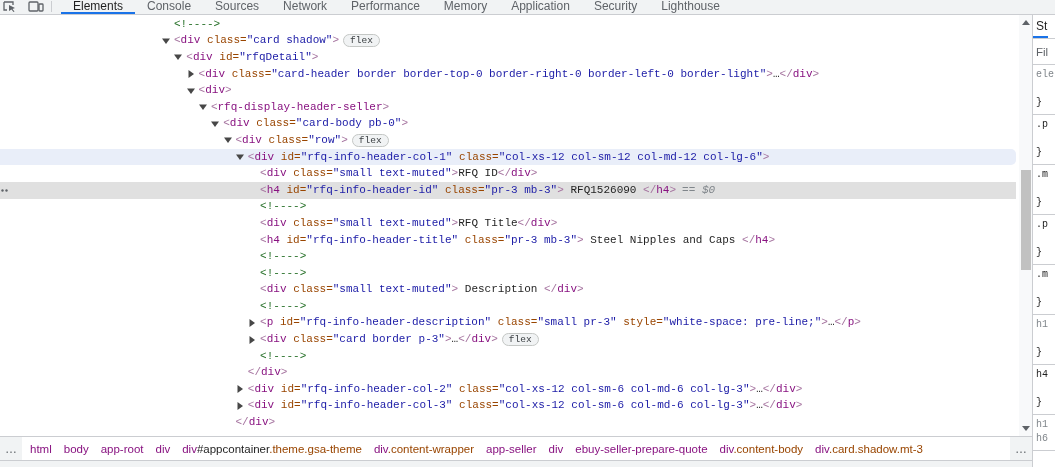  I want to click on dom-tree-row: <div id="rfq-info-header-col-1" class="col-xs-12 col-sm-12 col-md-12 col-lg-6">, so click(508, 157).